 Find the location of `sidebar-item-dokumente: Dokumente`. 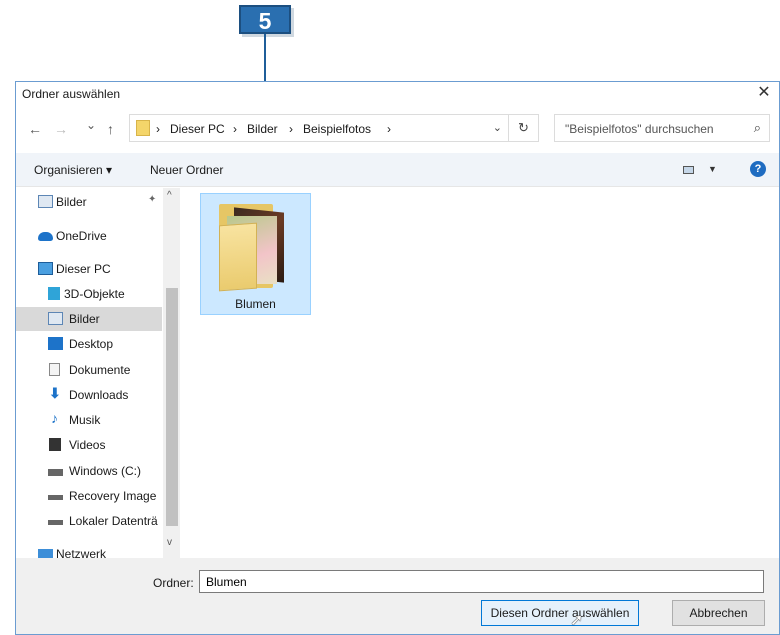

sidebar-item-dokumente: Dokumente is located at coordinates (89, 370).